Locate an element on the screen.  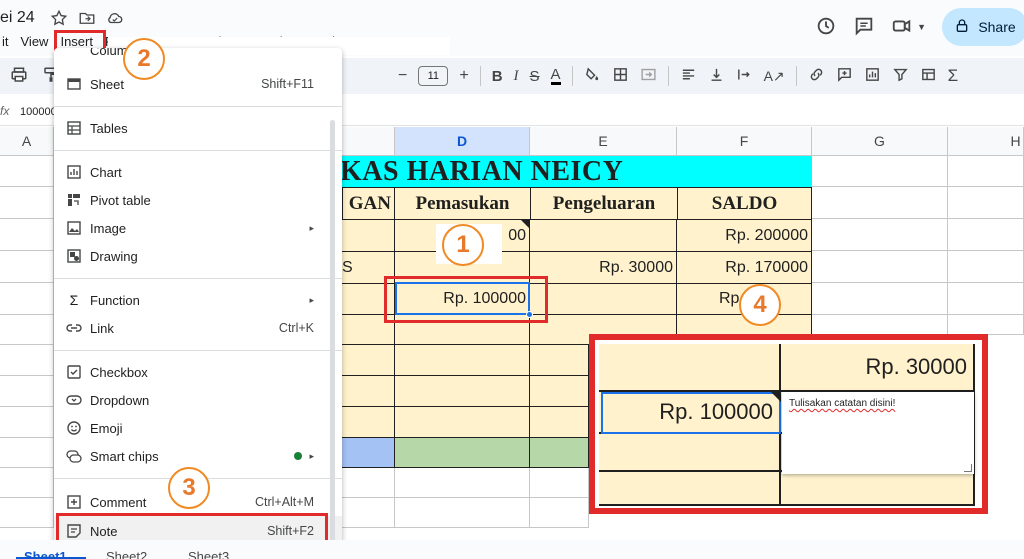
menu-view: View is located at coordinates (35, 43).